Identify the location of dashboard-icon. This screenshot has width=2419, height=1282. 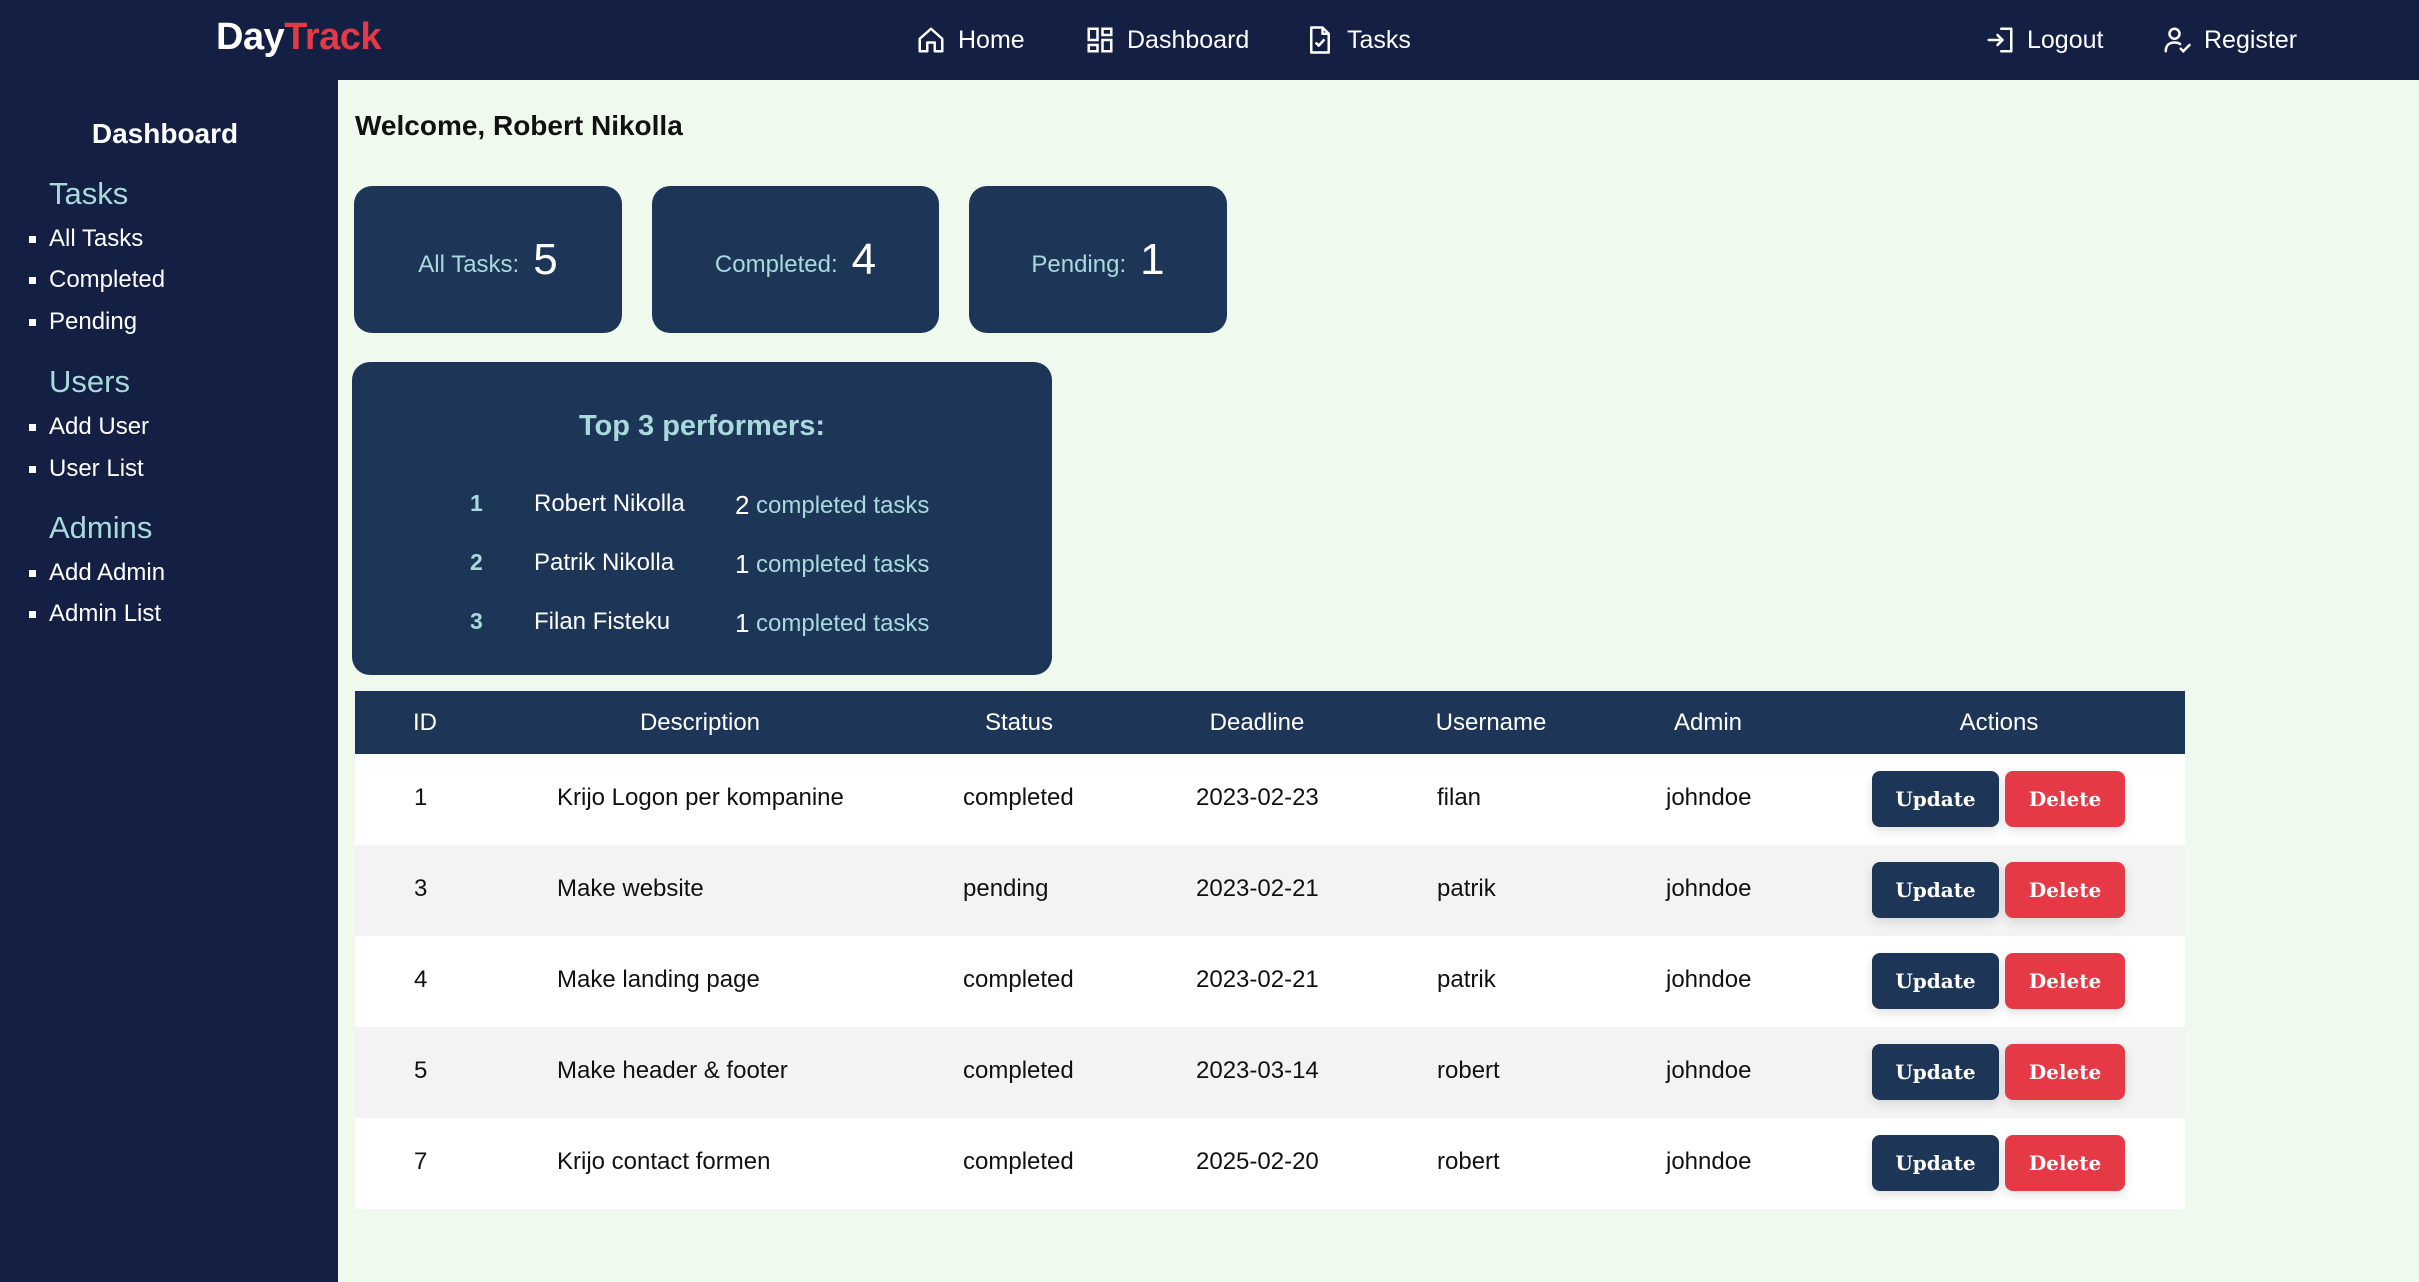
(1100, 40).